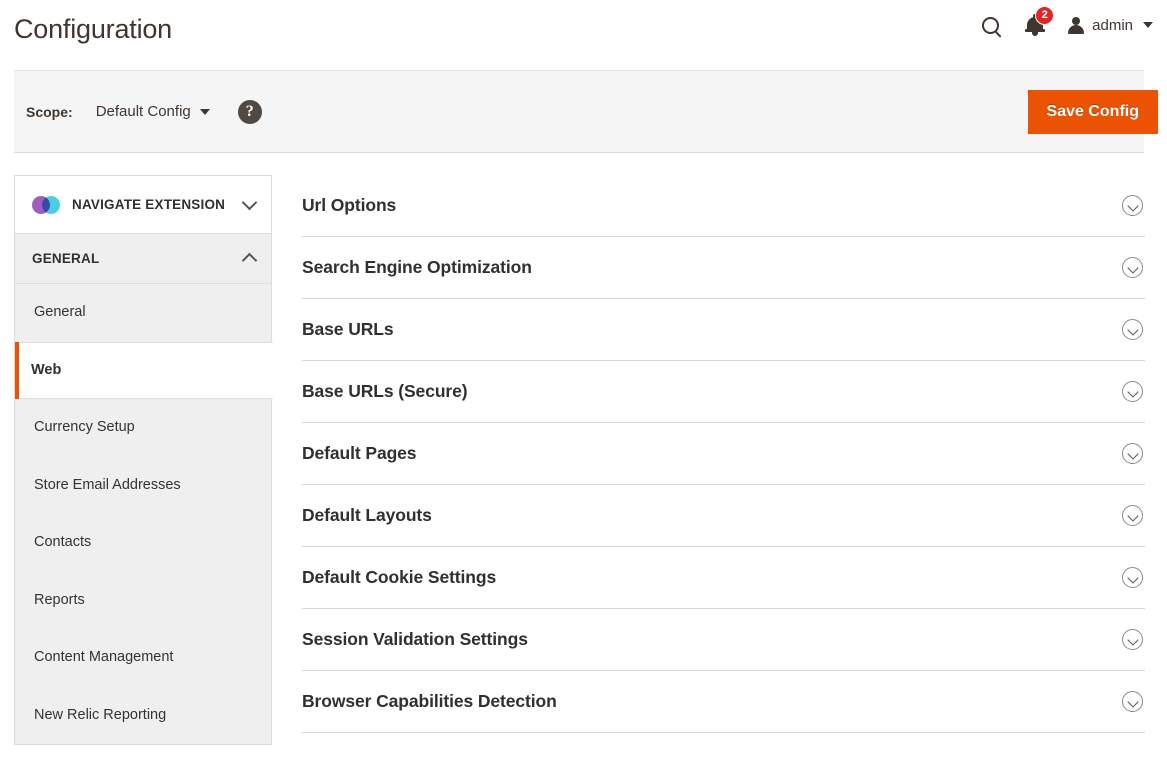  I want to click on section-title: Search Engine Optimization, so click(417, 267).